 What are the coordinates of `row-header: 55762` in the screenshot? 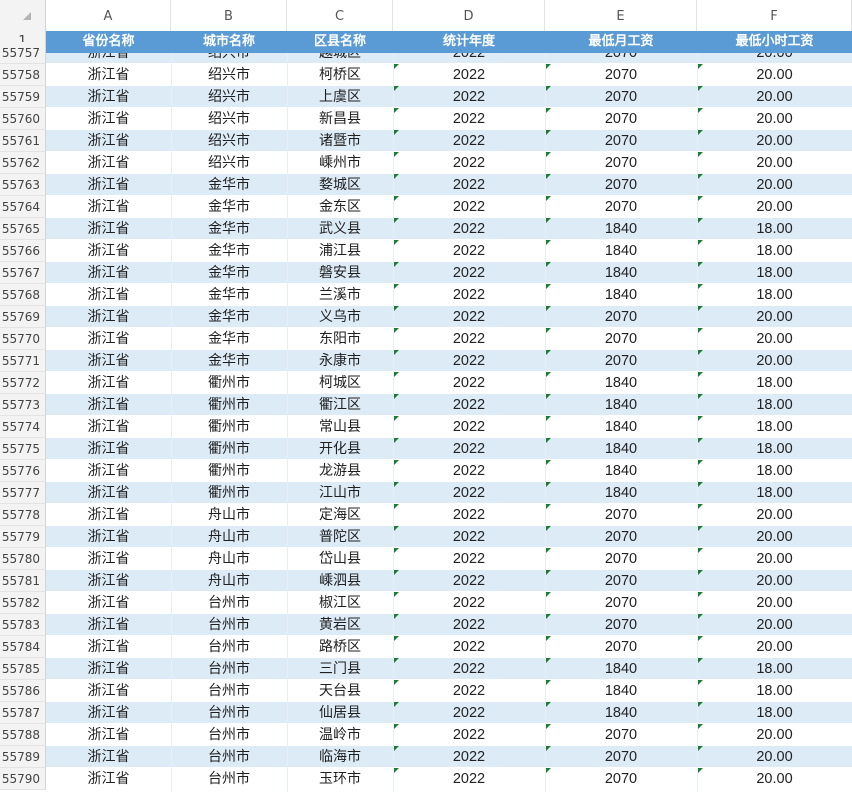 It's located at (23, 163).